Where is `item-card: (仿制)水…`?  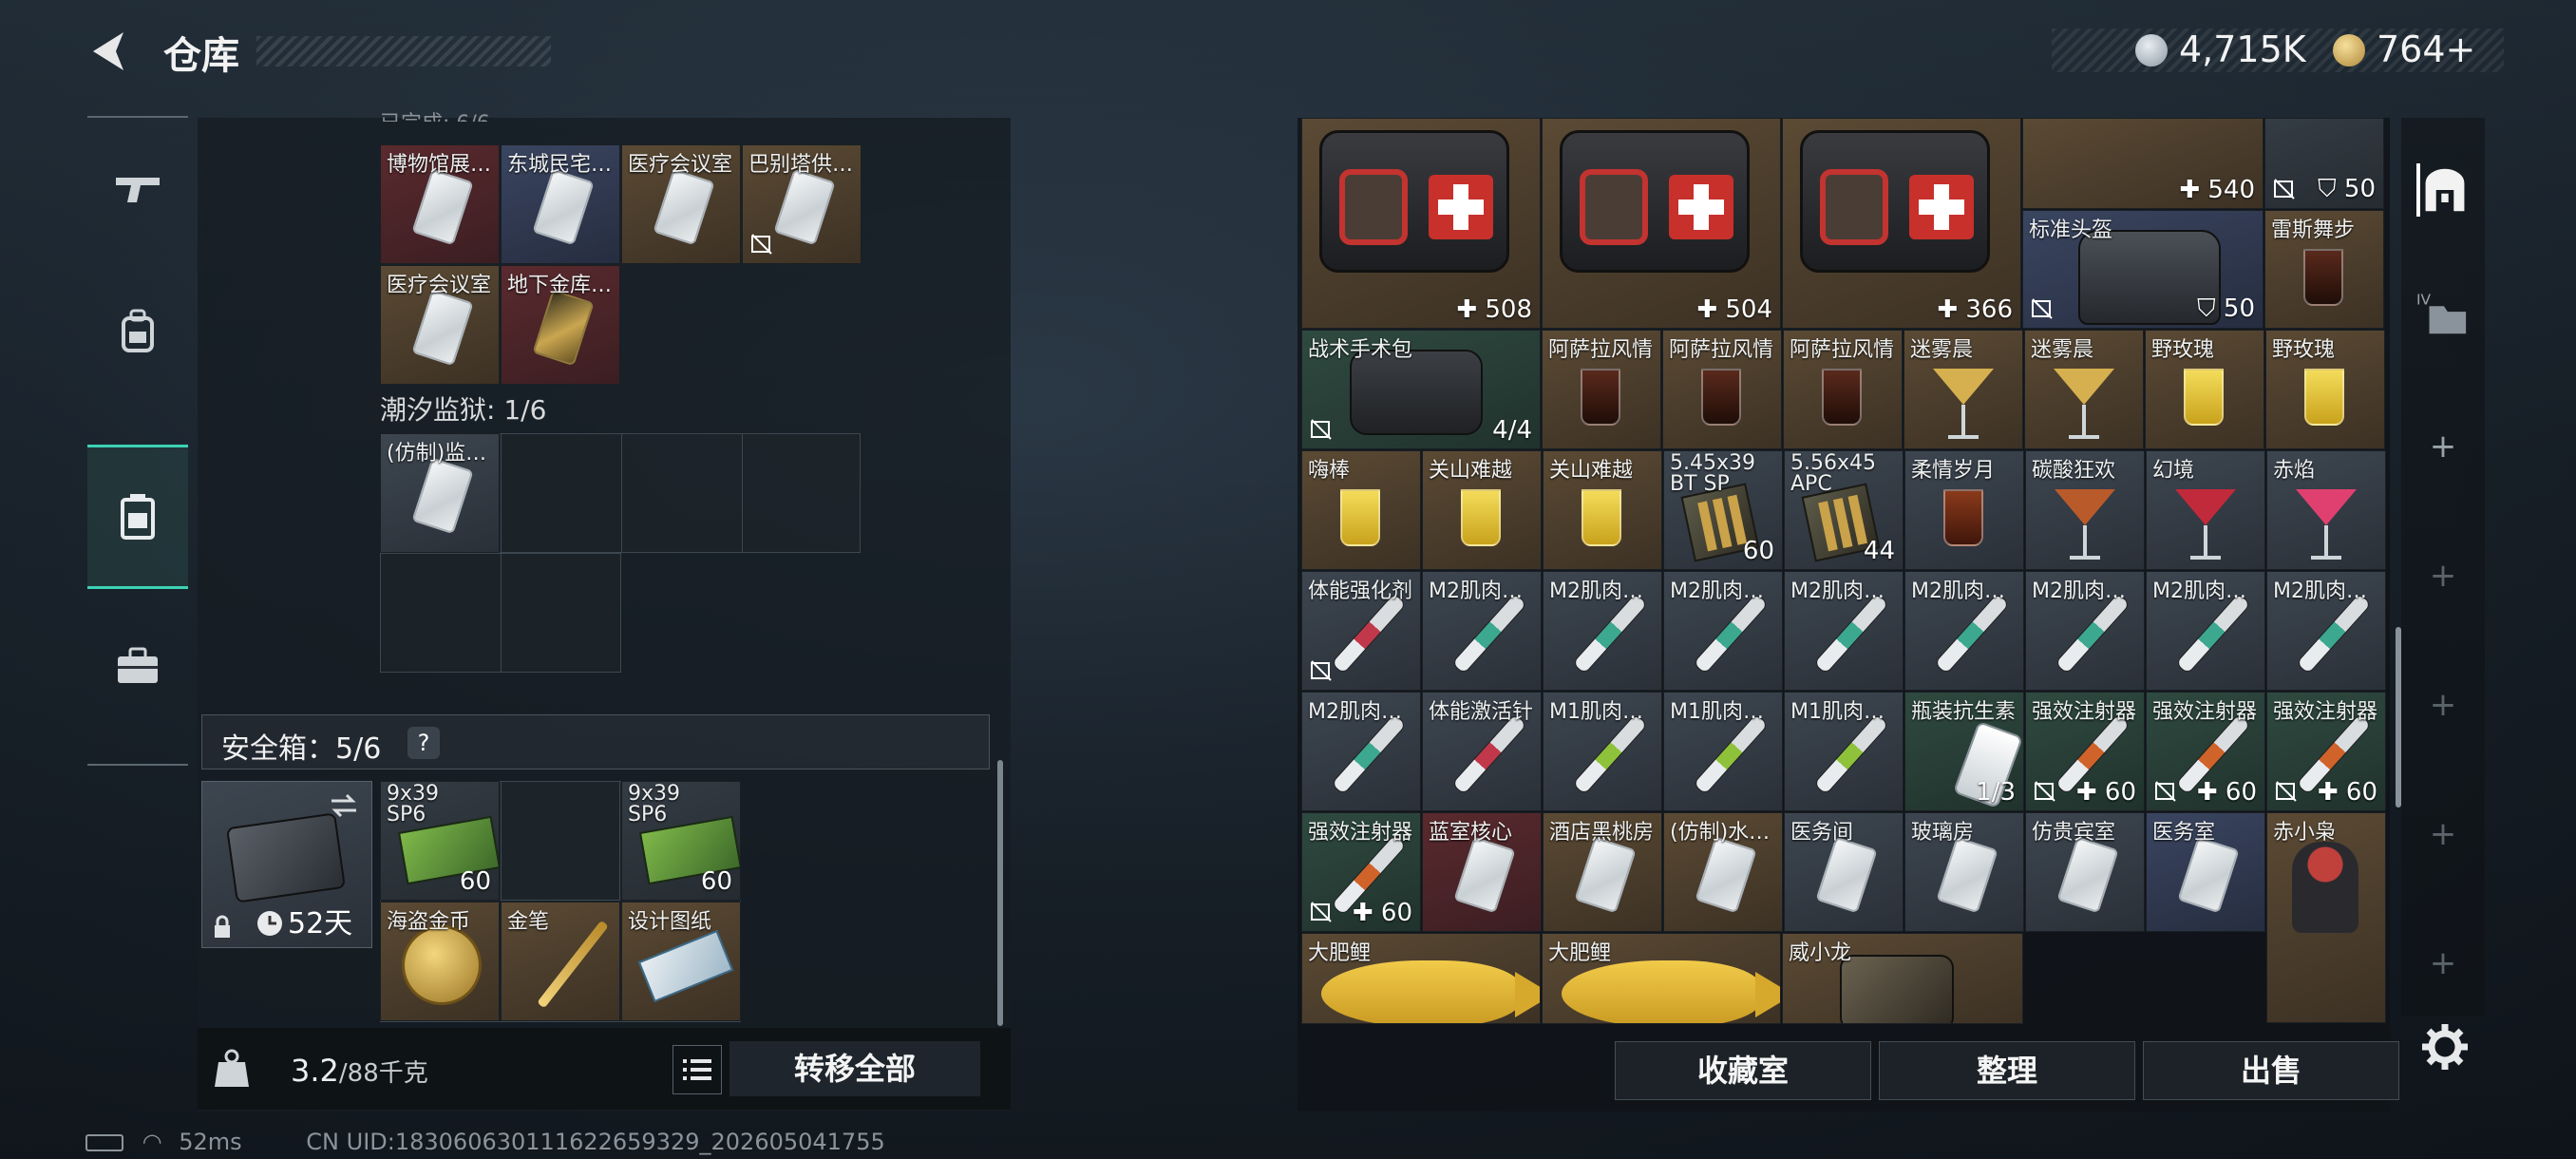 item-card: (仿制)水… is located at coordinates (1723, 872).